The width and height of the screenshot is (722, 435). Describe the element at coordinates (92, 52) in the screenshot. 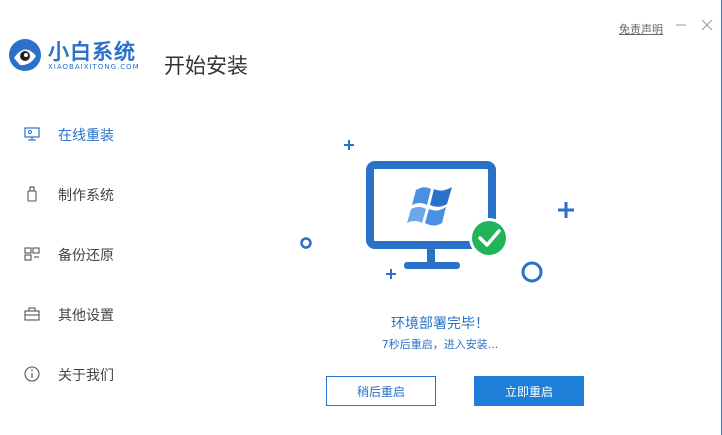

I see `brand-name: 小白系统` at that location.